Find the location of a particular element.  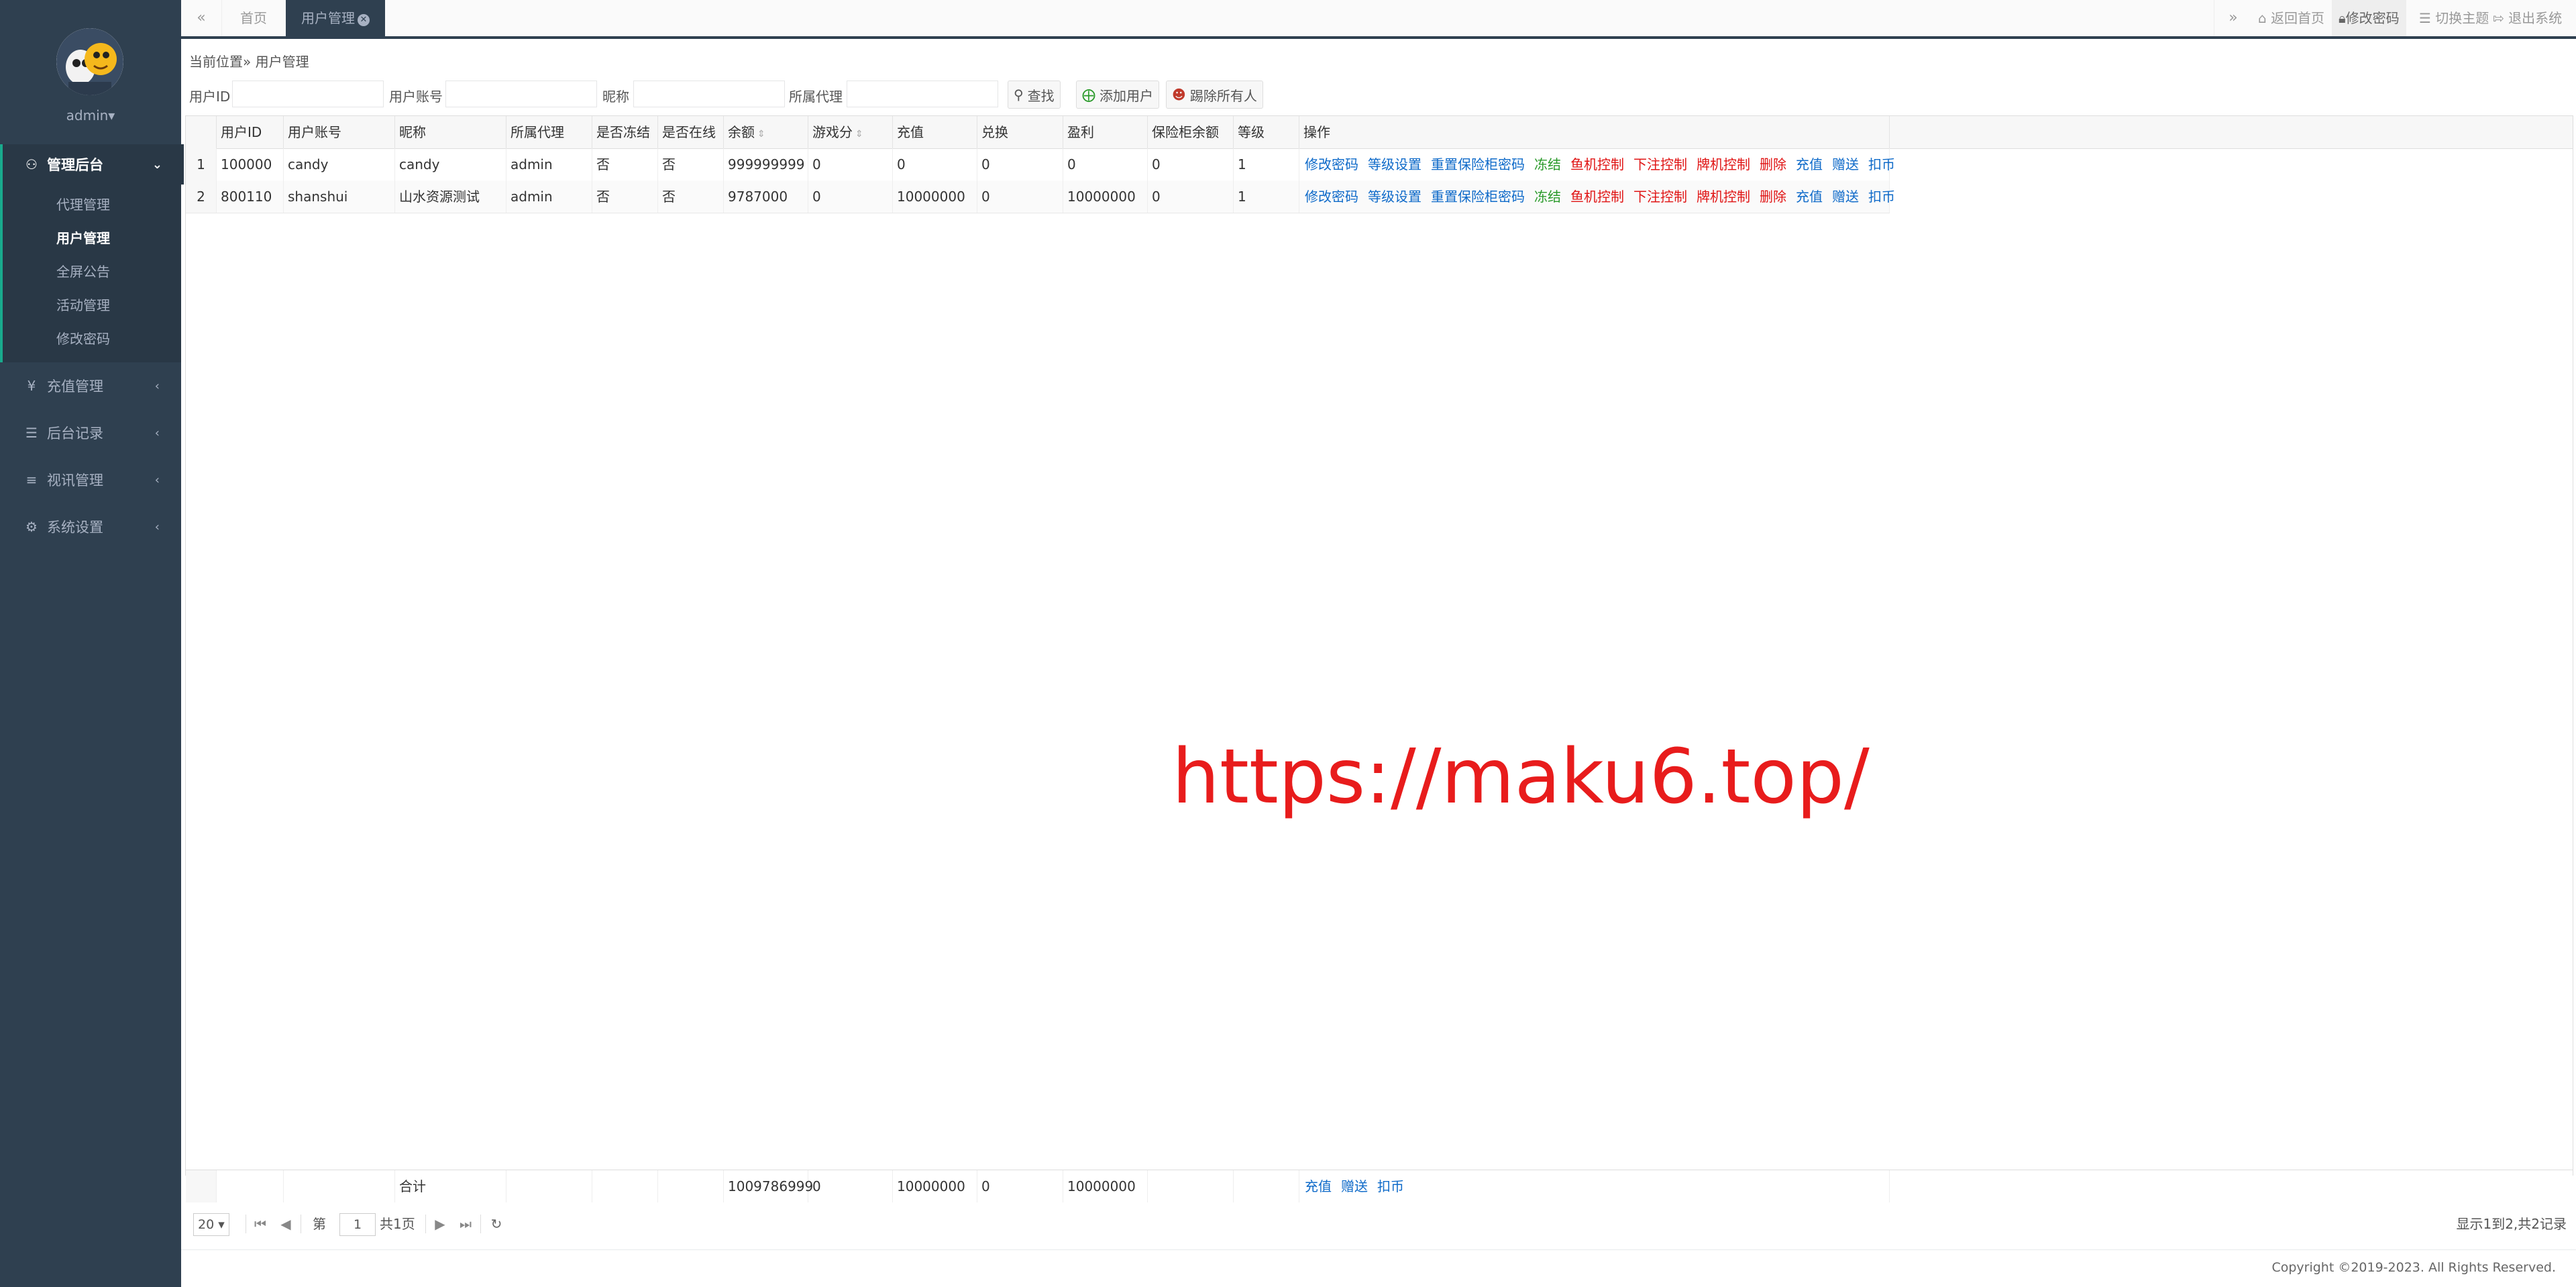

agent-input is located at coordinates (922, 94).